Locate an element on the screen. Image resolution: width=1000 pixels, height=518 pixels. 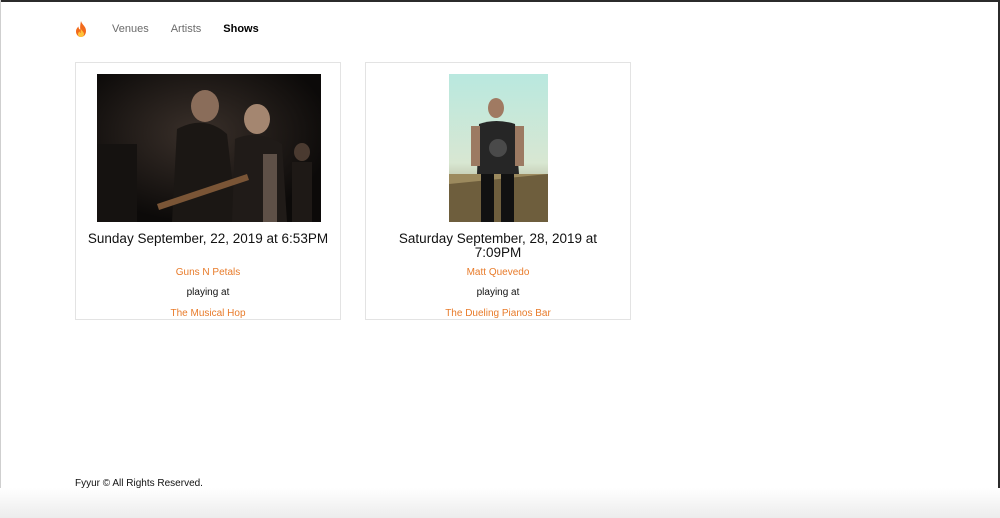
show-date: Sunday September, 22, 2019 at 6:53PM is located at coordinates (208, 238).